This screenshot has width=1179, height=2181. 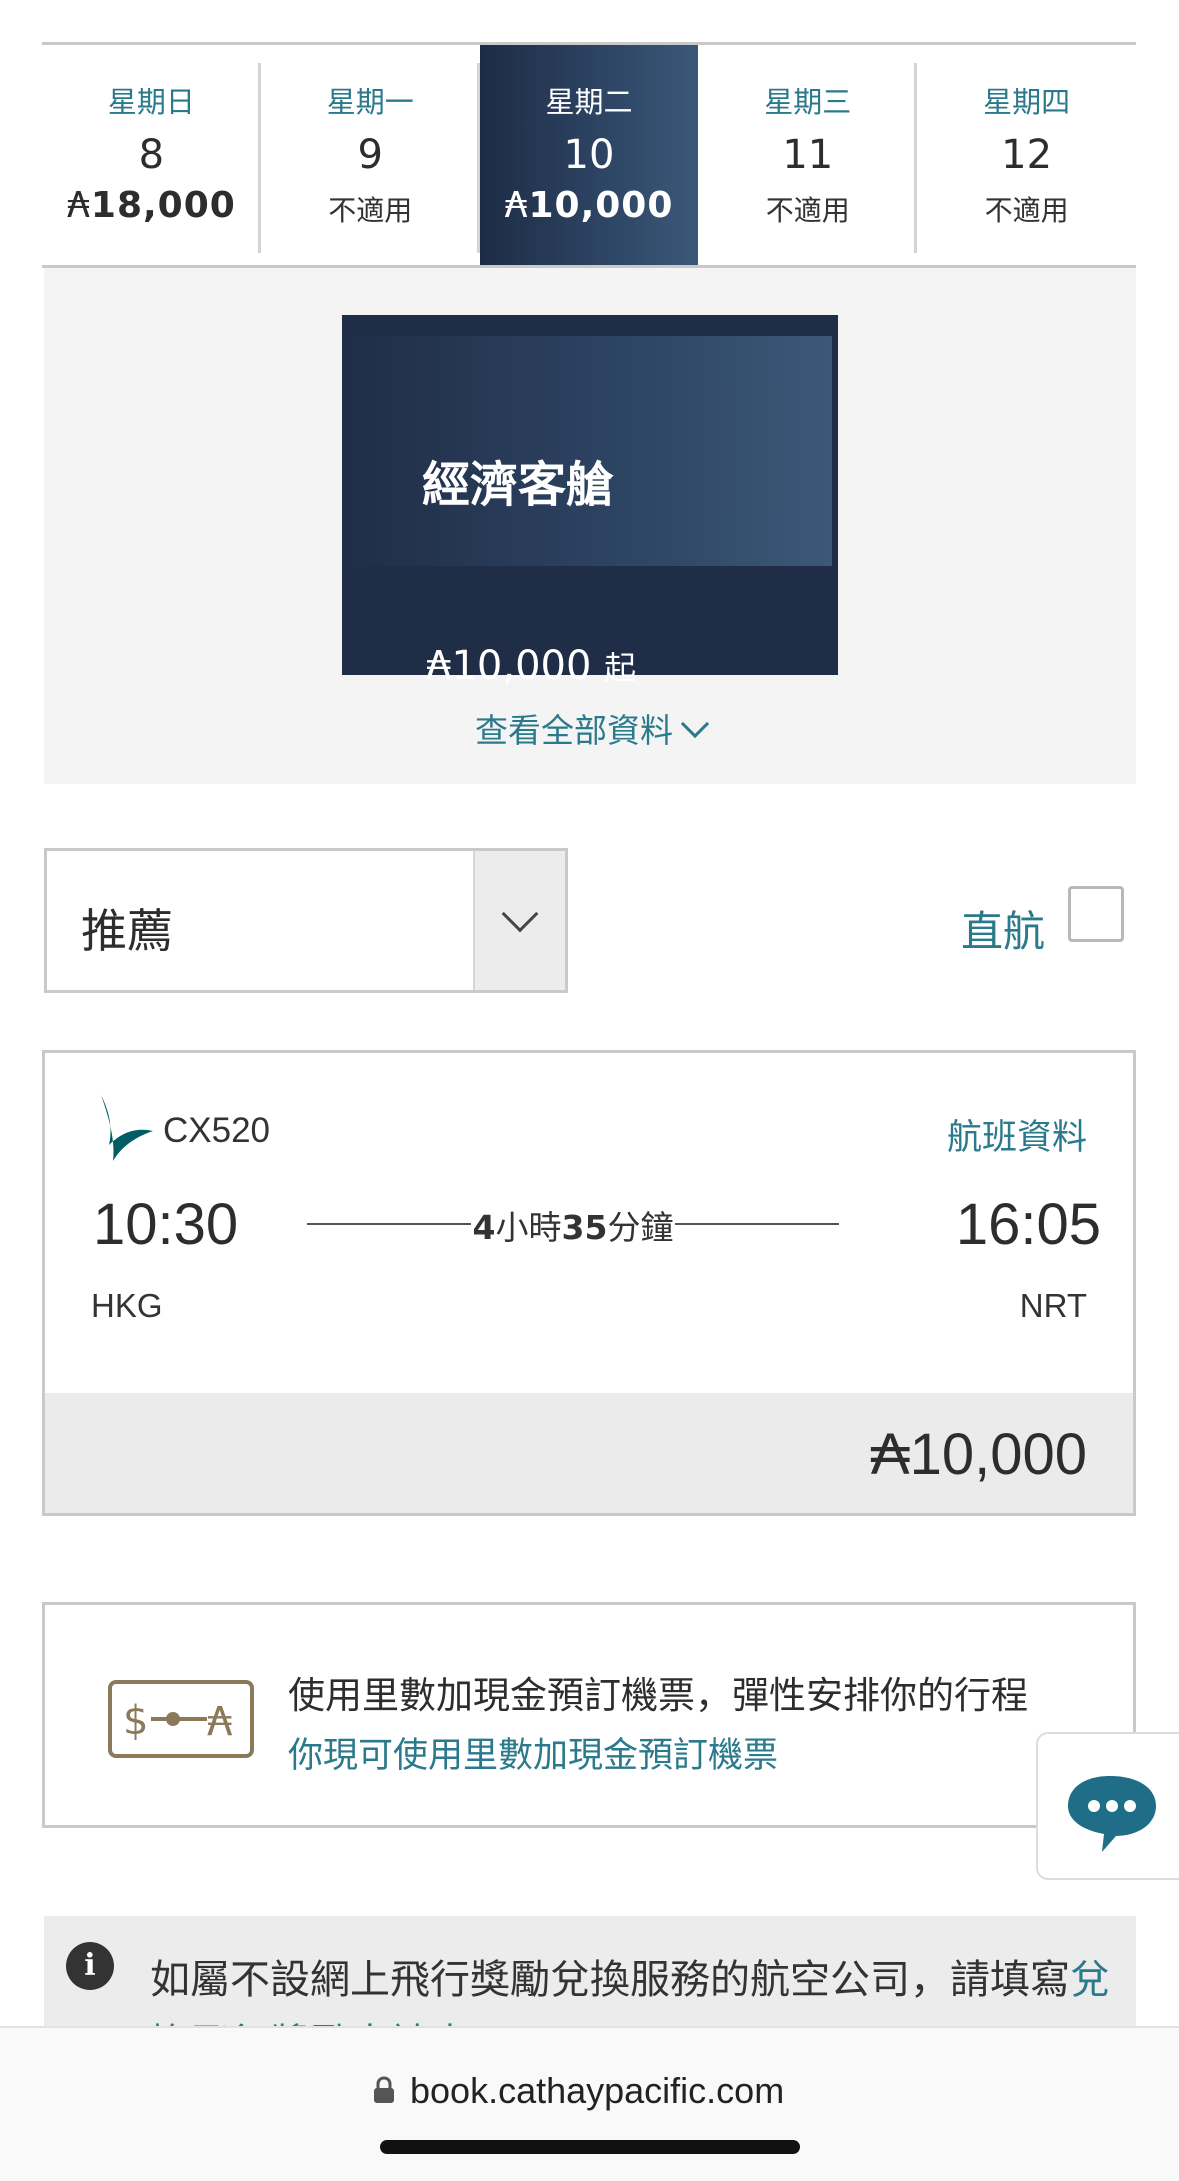 What do you see at coordinates (658, 1695) in the screenshot?
I see `promo-title: 使用里數加現金預訂機票，彈性安排你的行程` at bounding box center [658, 1695].